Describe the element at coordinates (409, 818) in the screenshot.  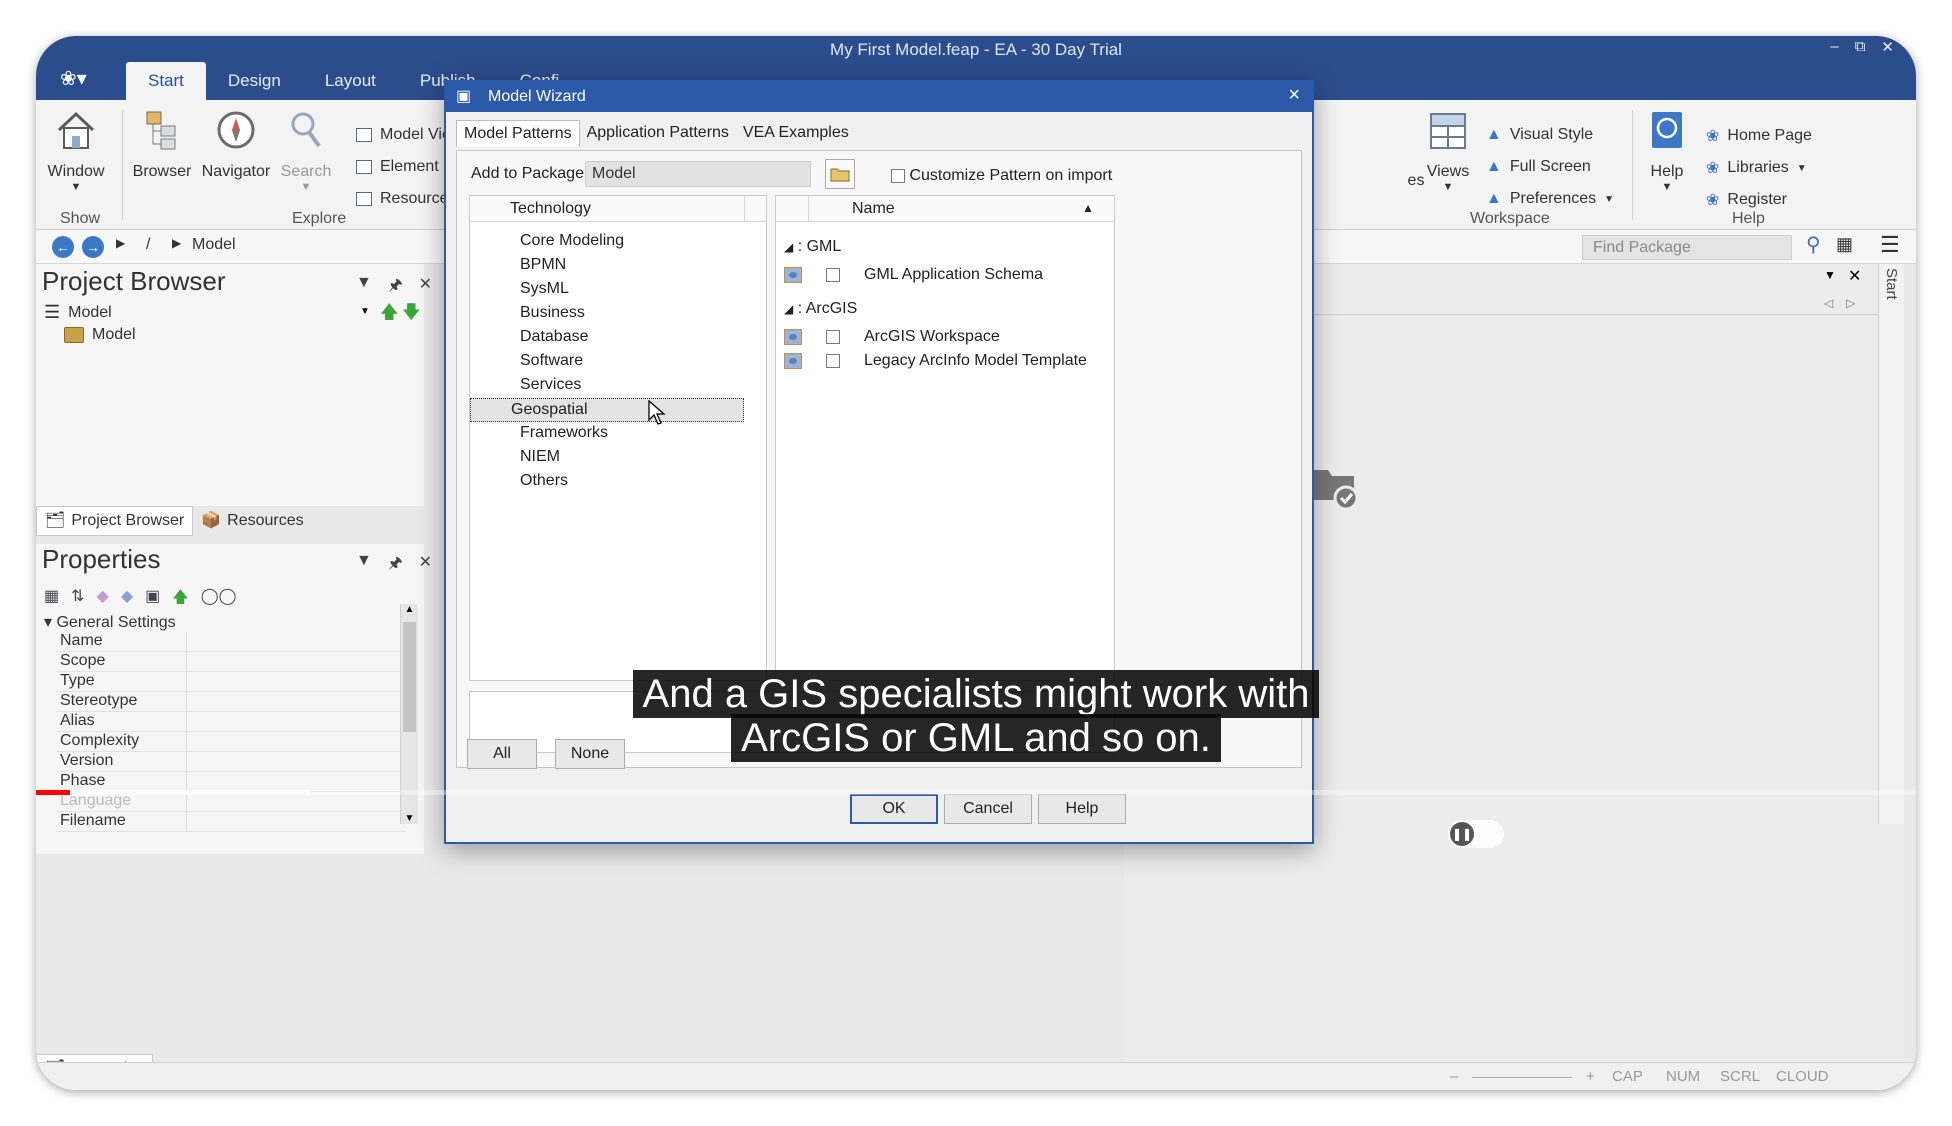
I see `scroll-down-icon: ▼` at that location.